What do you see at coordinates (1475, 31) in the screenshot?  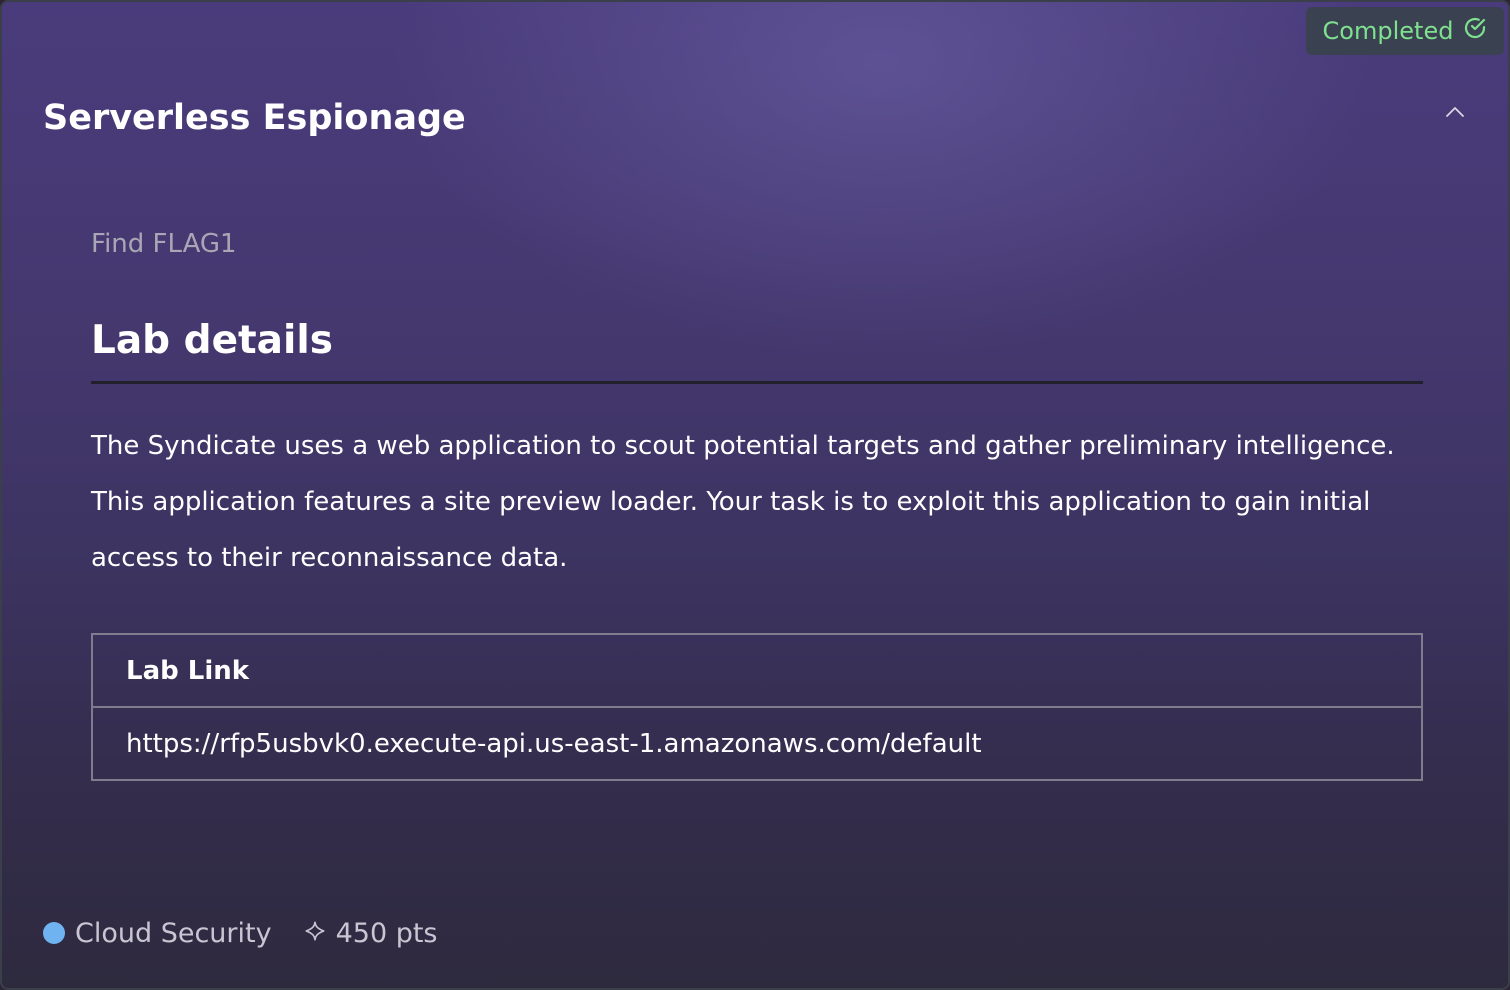 I see `check-circle-icon` at bounding box center [1475, 31].